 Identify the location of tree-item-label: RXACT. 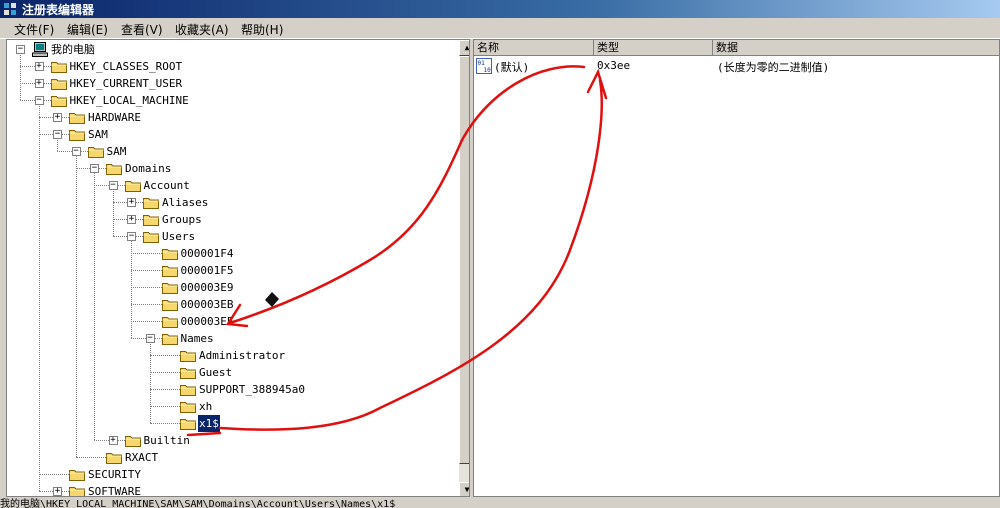
(141, 457).